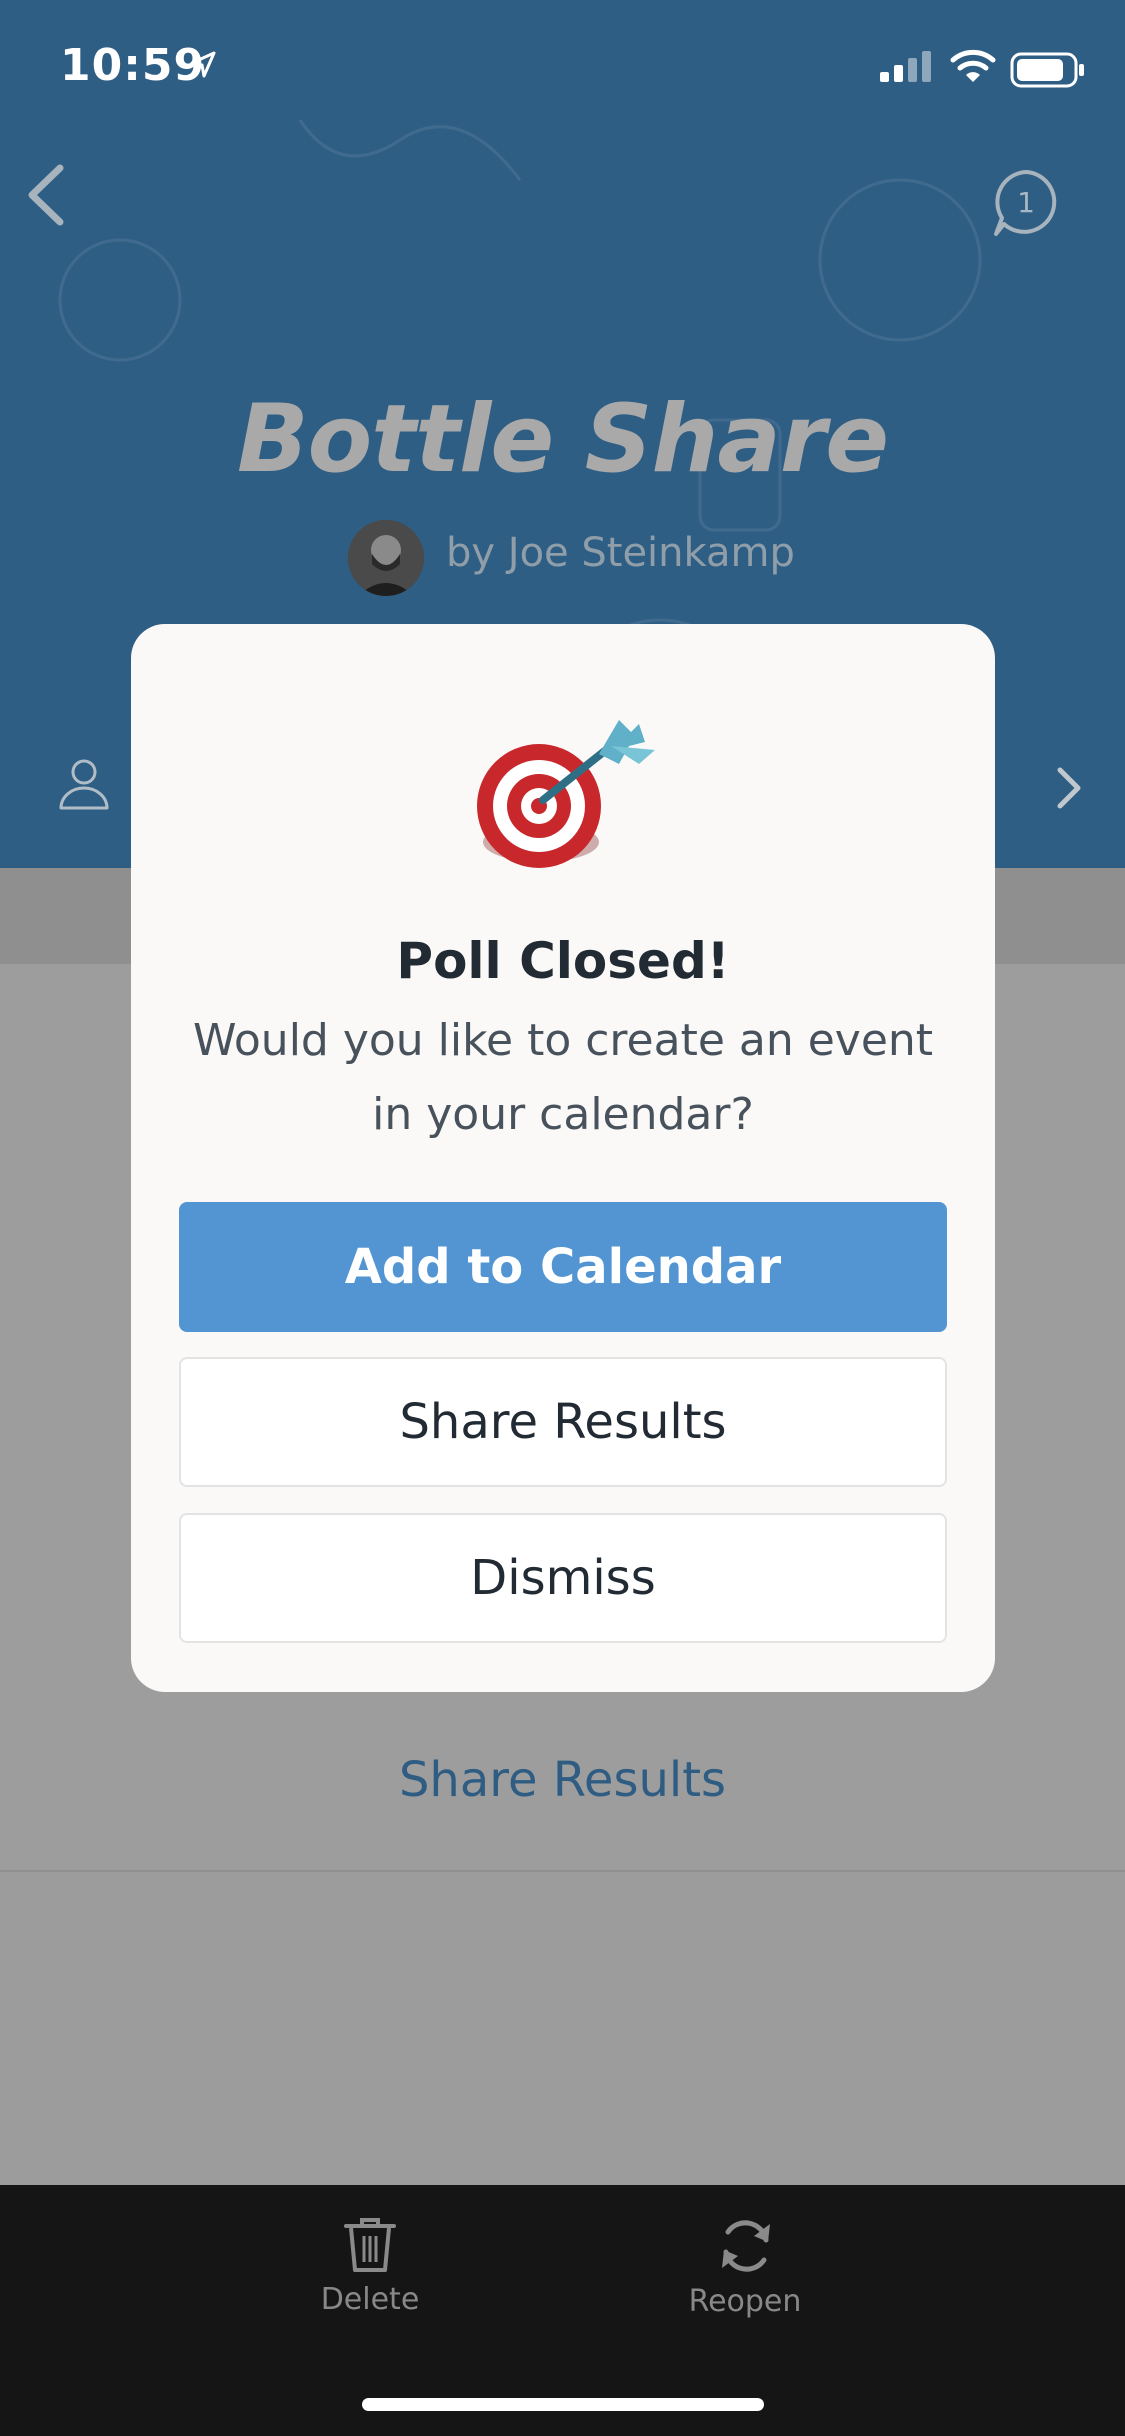  I want to click on status-time: 10:59, so click(133, 65).